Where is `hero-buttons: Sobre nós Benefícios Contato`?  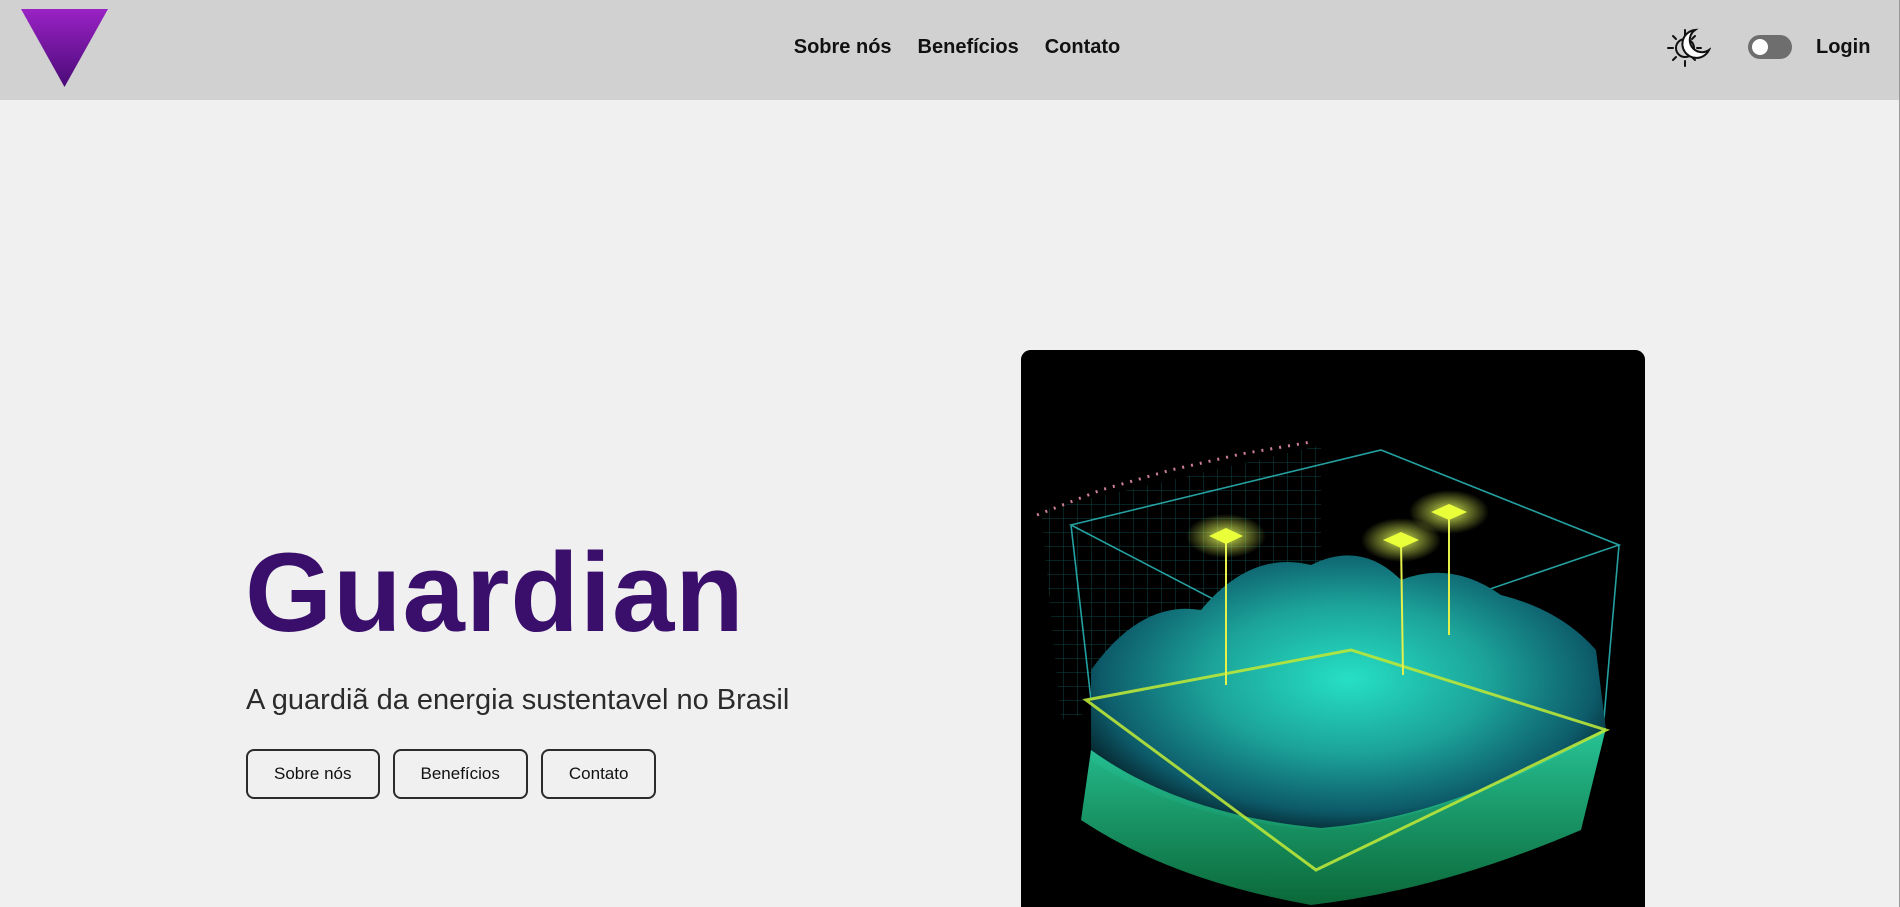
hero-buttons: Sobre nós Benefícios Contato is located at coordinates (451, 774).